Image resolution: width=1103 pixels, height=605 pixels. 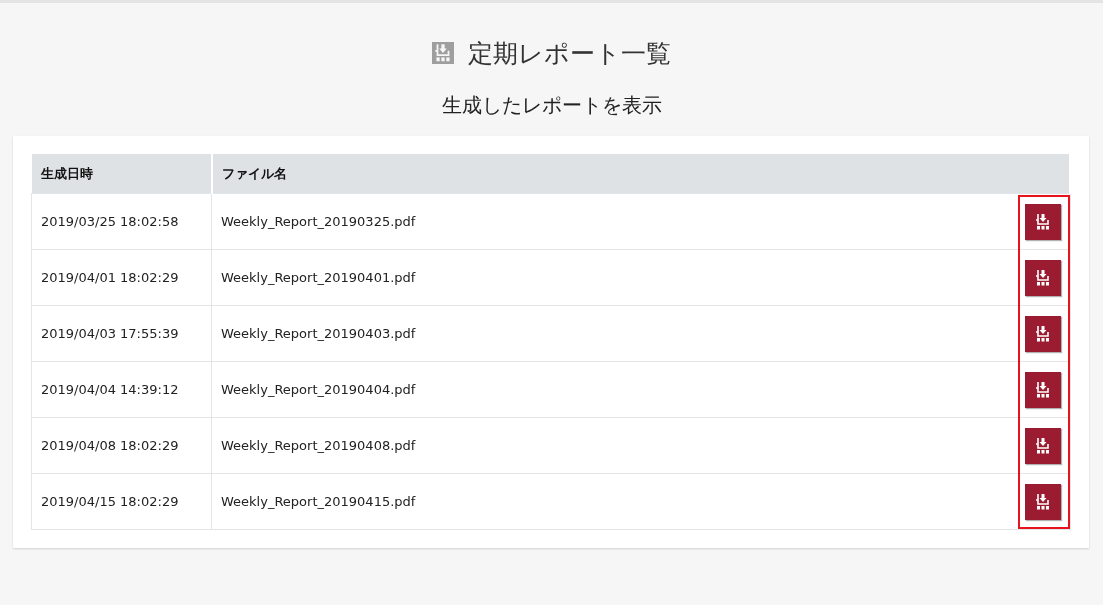 I want to click on column-header: 生成日時, so click(x=66, y=173).